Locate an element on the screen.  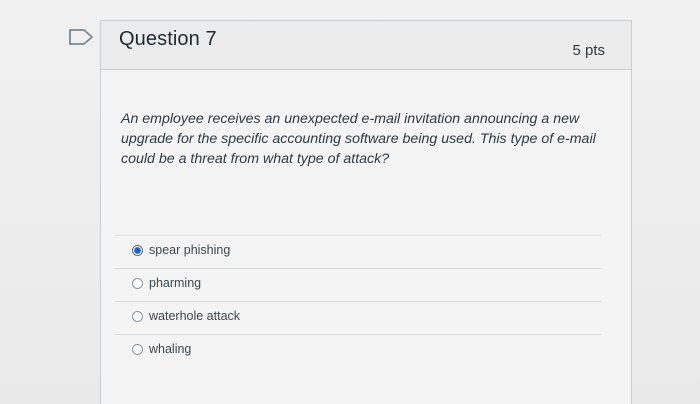
question-title: Question 7 is located at coordinates (168, 39).